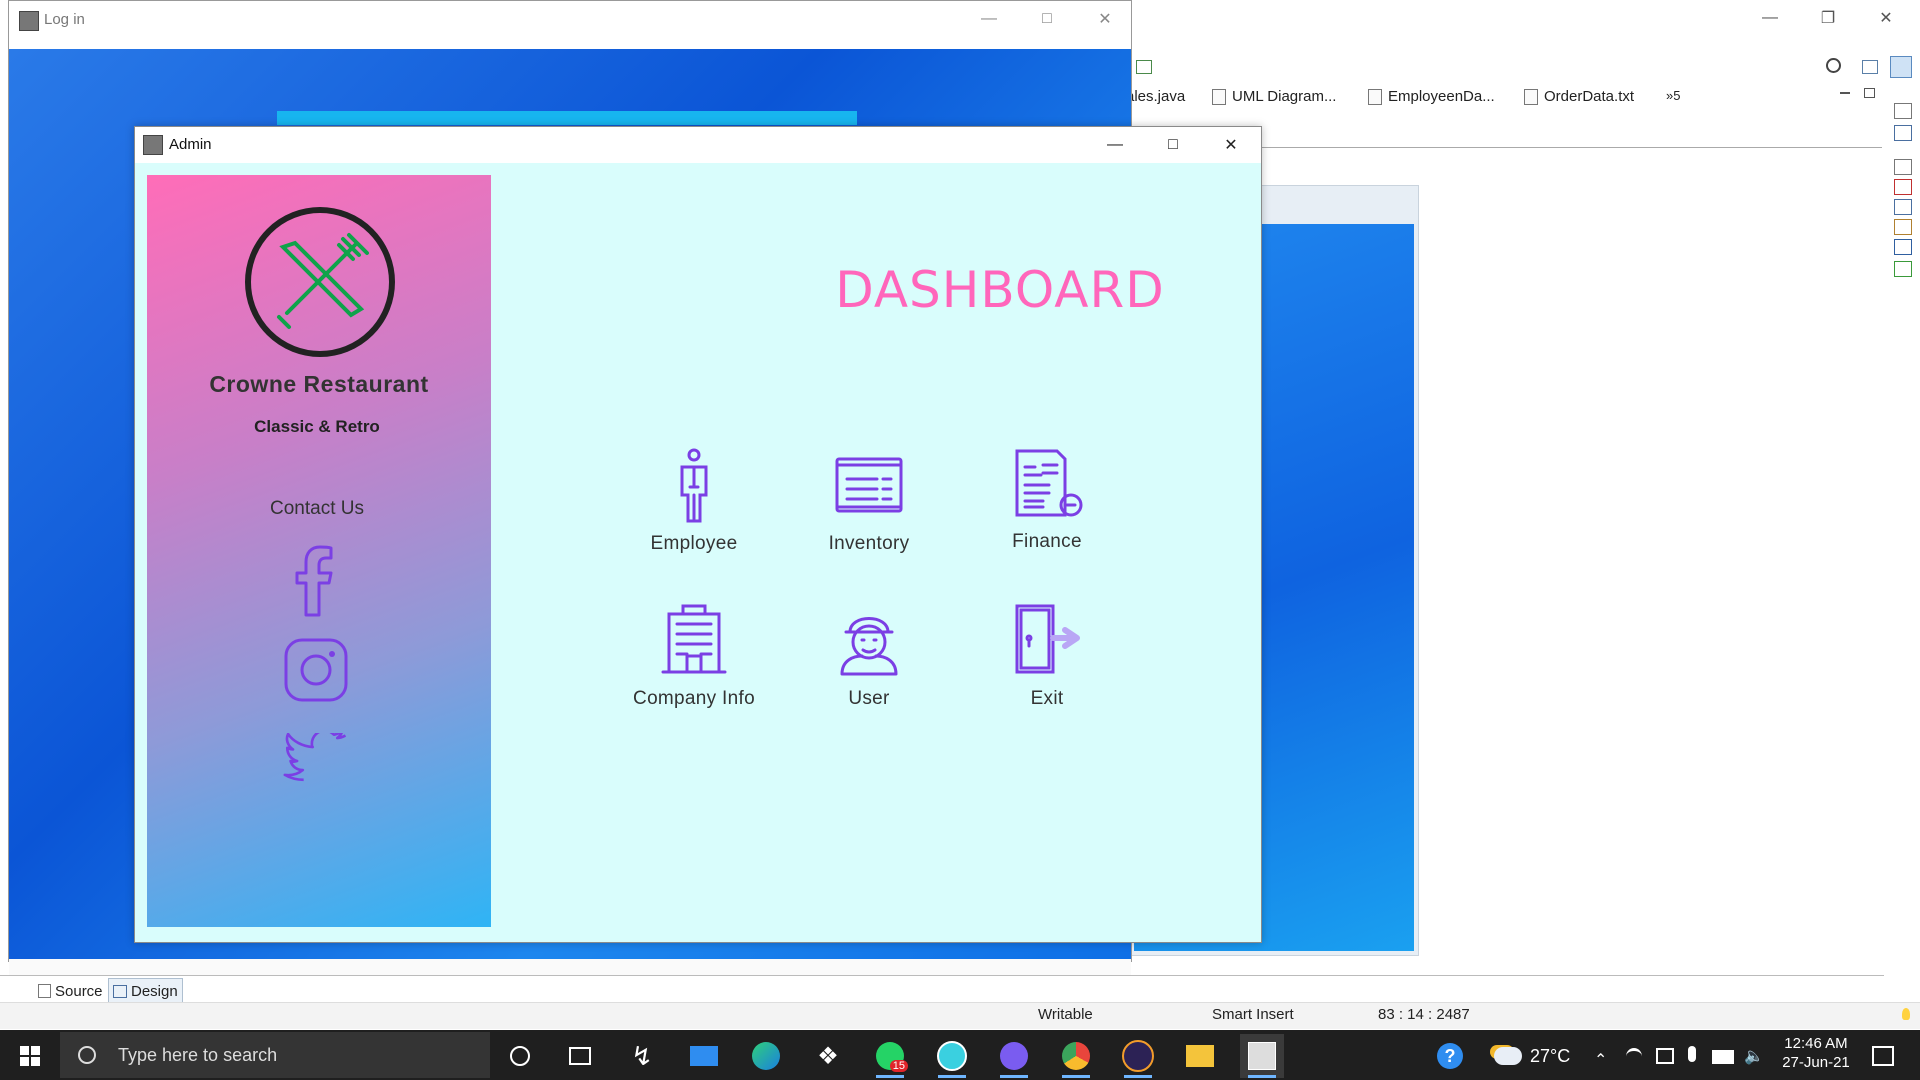  Describe the element at coordinates (1115, 145) in the screenshot. I see `admin-minimize-button: —` at that location.